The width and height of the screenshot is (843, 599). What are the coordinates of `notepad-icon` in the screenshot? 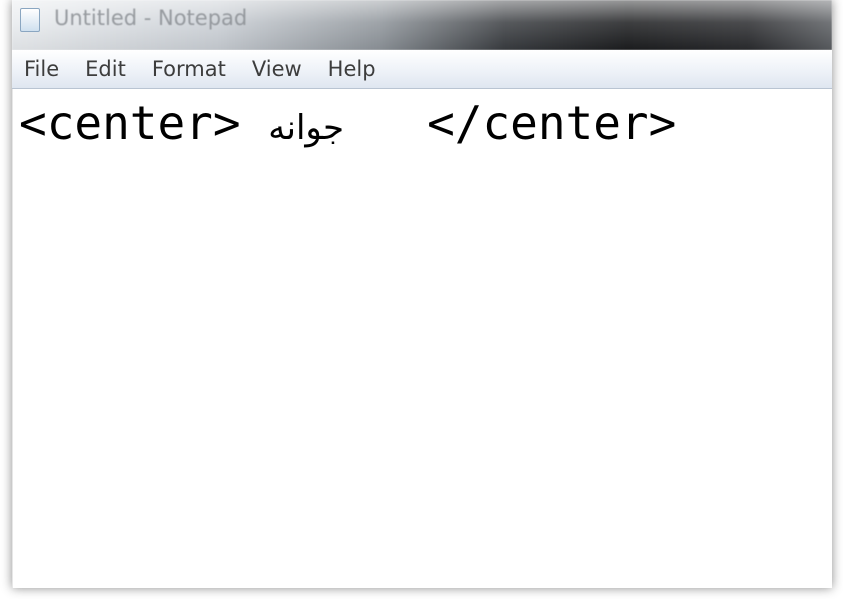 It's located at (30, 20).